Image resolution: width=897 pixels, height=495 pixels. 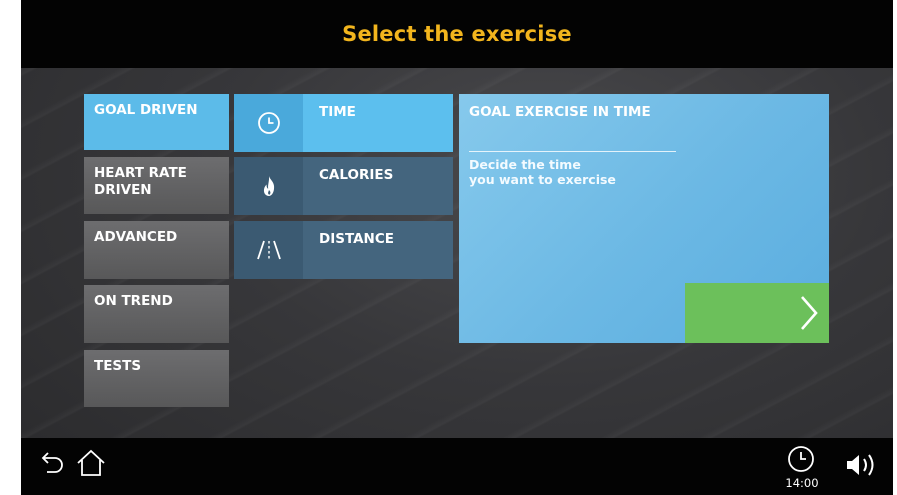 I want to click on option-label: TIME, so click(x=337, y=112).